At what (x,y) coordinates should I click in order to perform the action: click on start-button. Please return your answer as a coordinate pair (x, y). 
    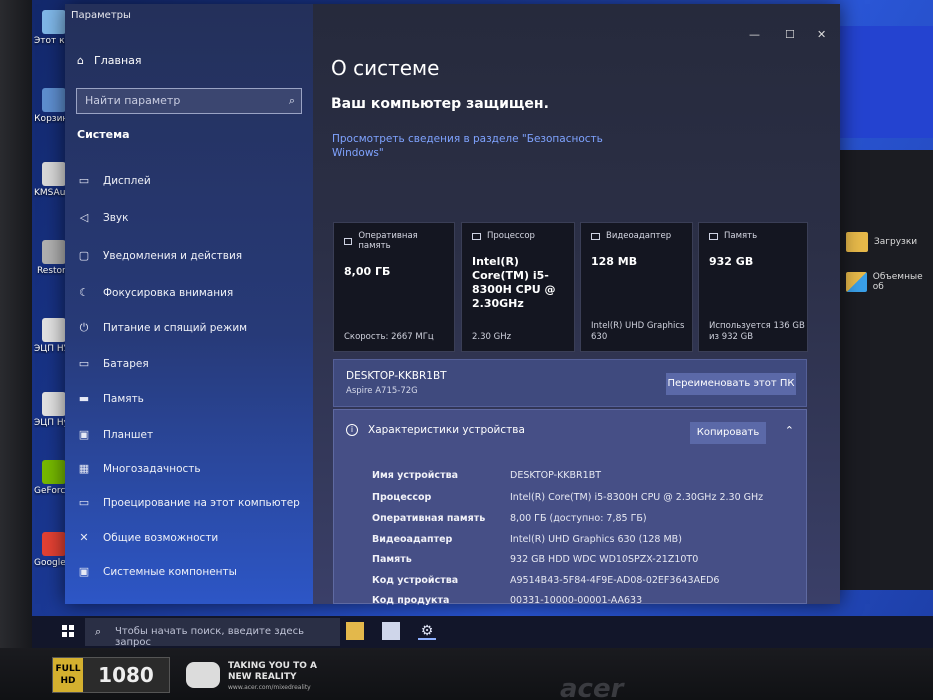
    Looking at the image, I should click on (68, 631).